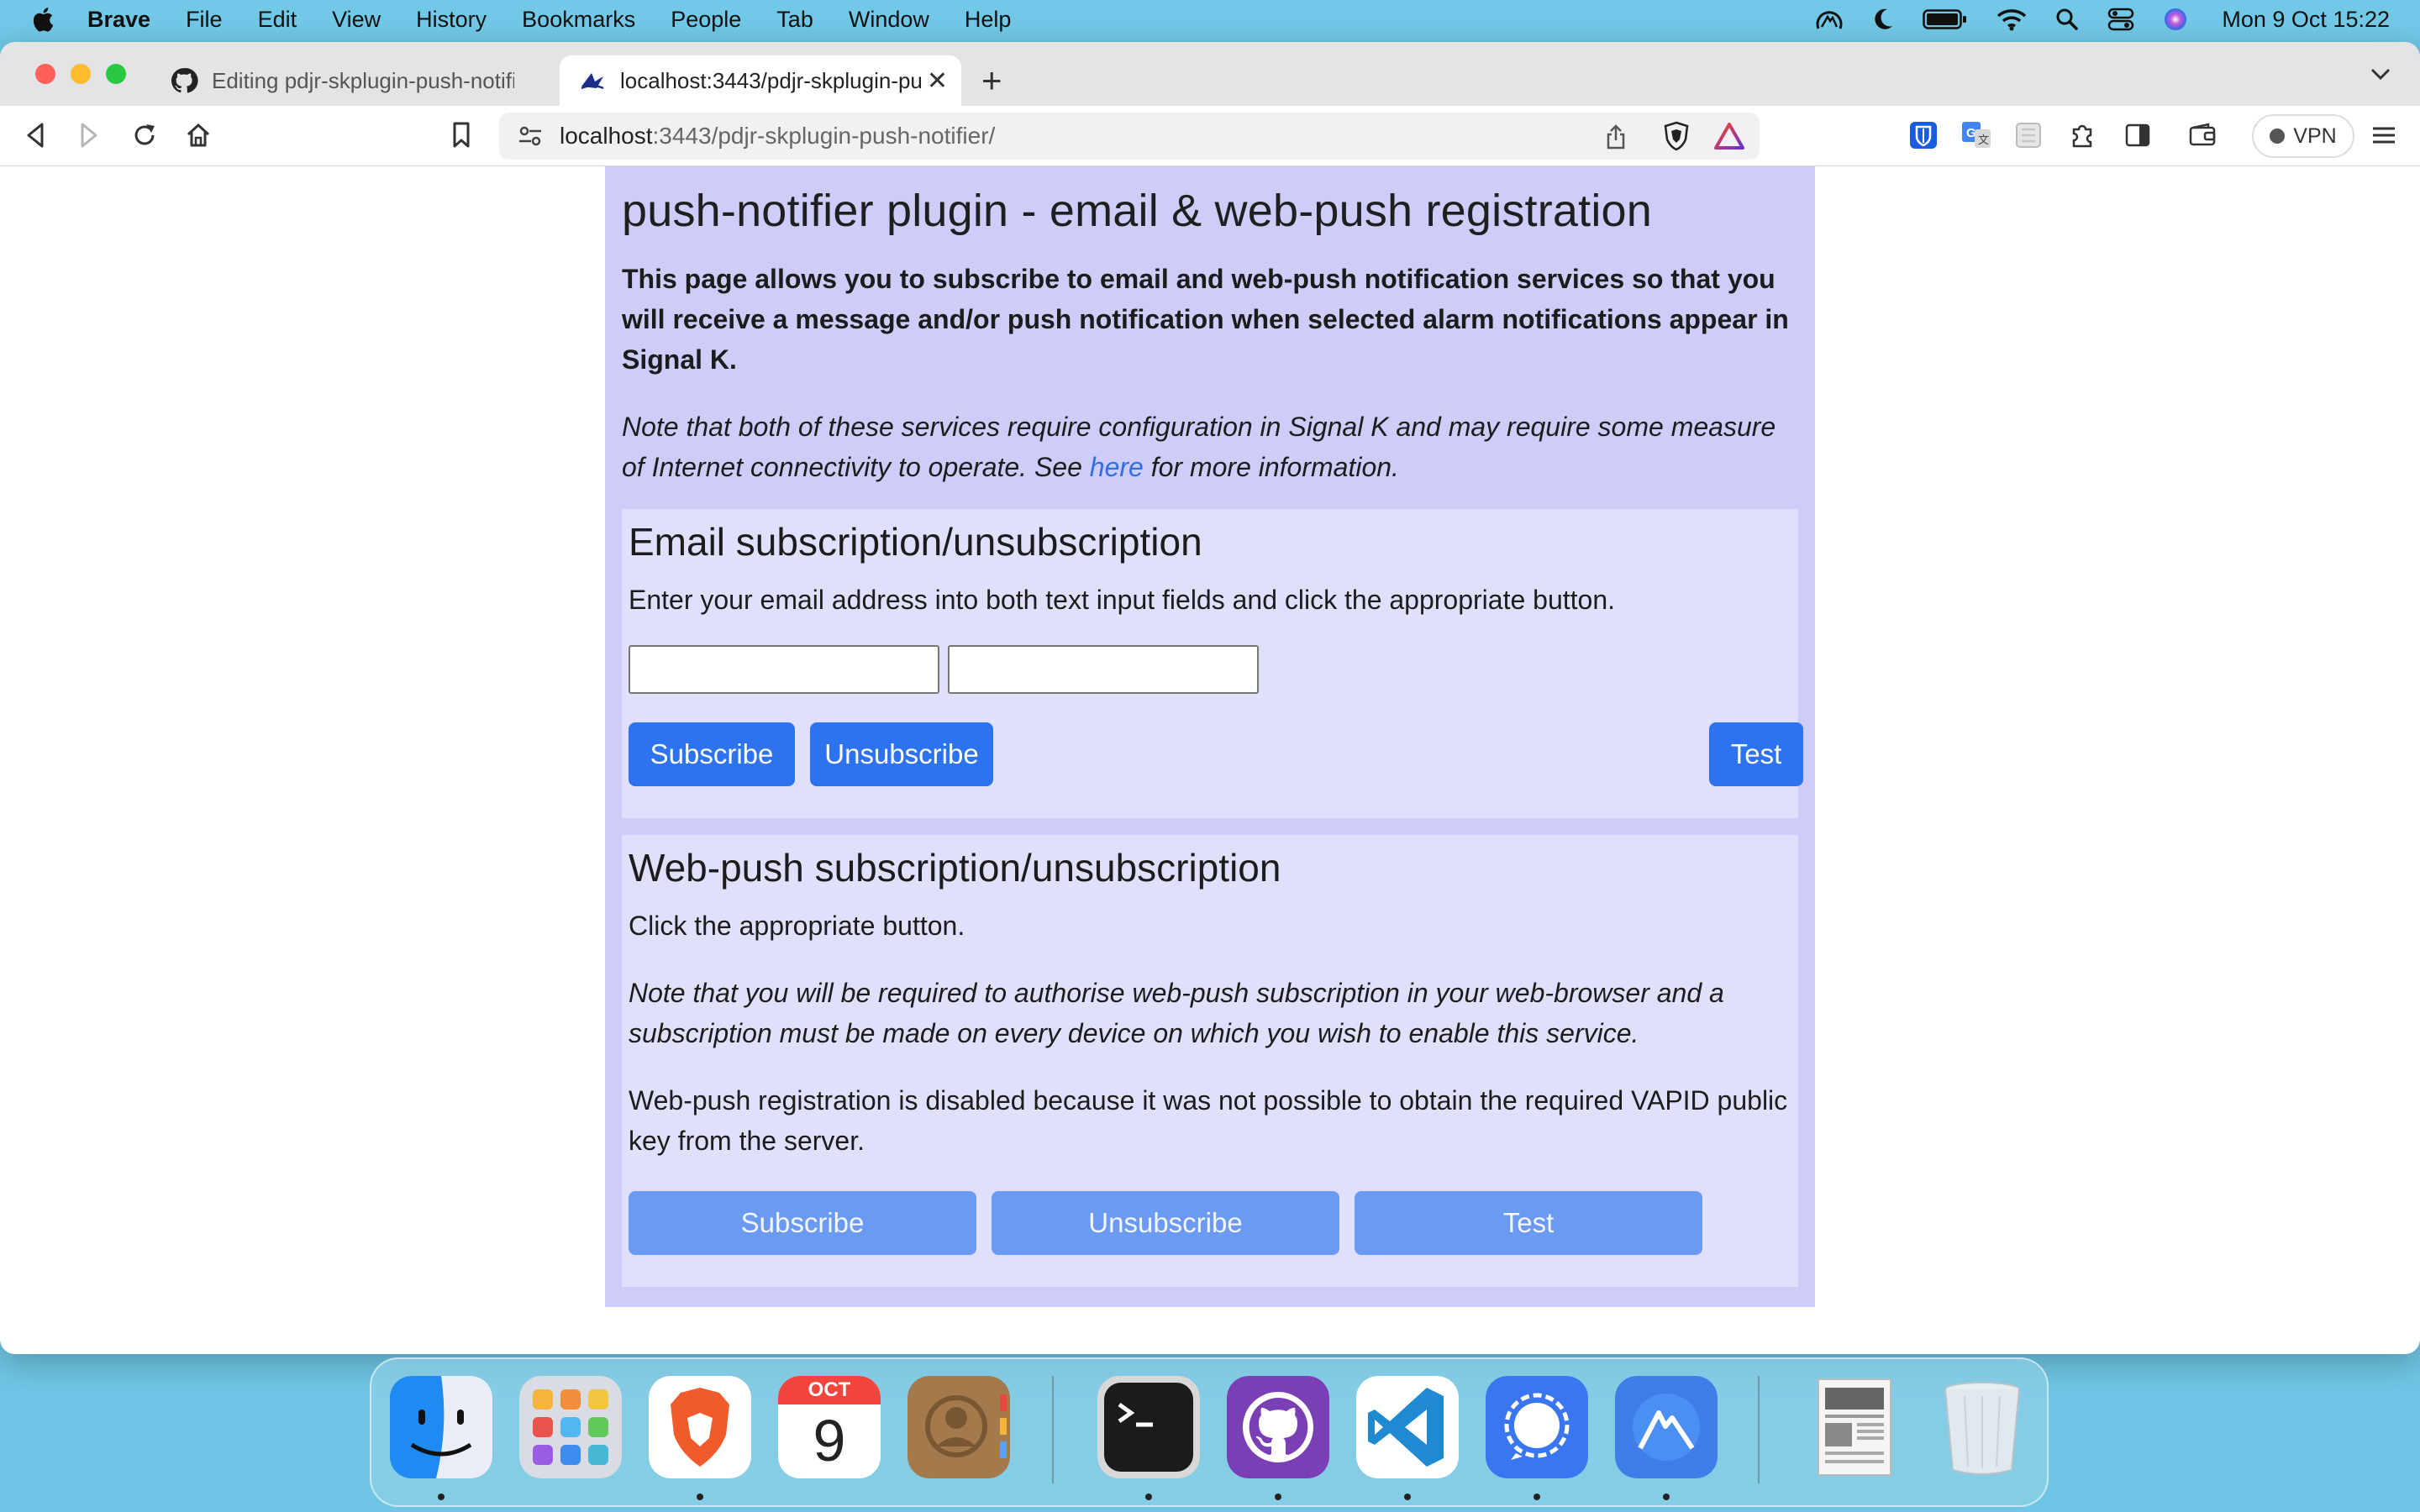 The width and height of the screenshot is (2420, 1512). I want to click on calendar-icon: OCT 9, so click(829, 1427).